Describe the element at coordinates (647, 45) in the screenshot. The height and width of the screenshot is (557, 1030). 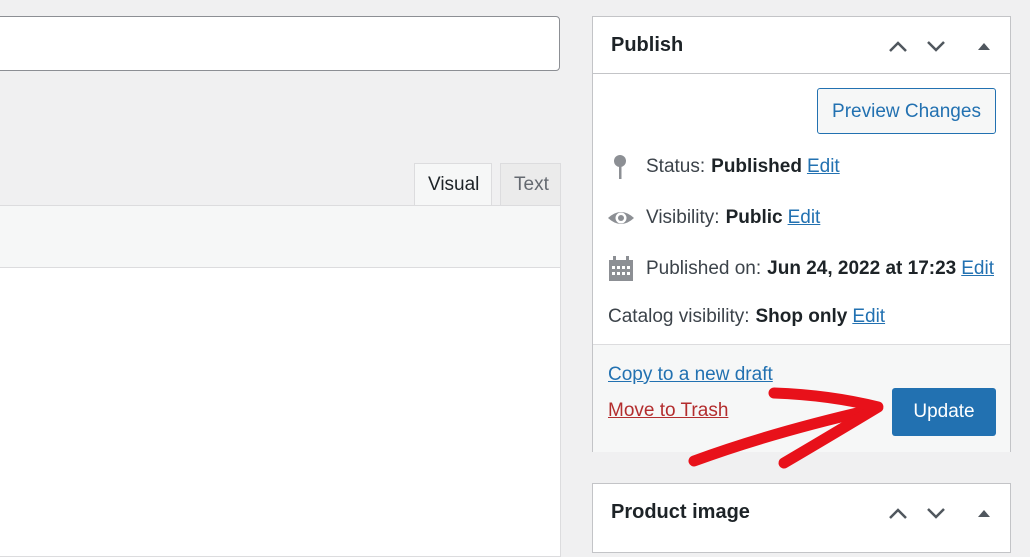
I see `publish-box-title: Publish` at that location.